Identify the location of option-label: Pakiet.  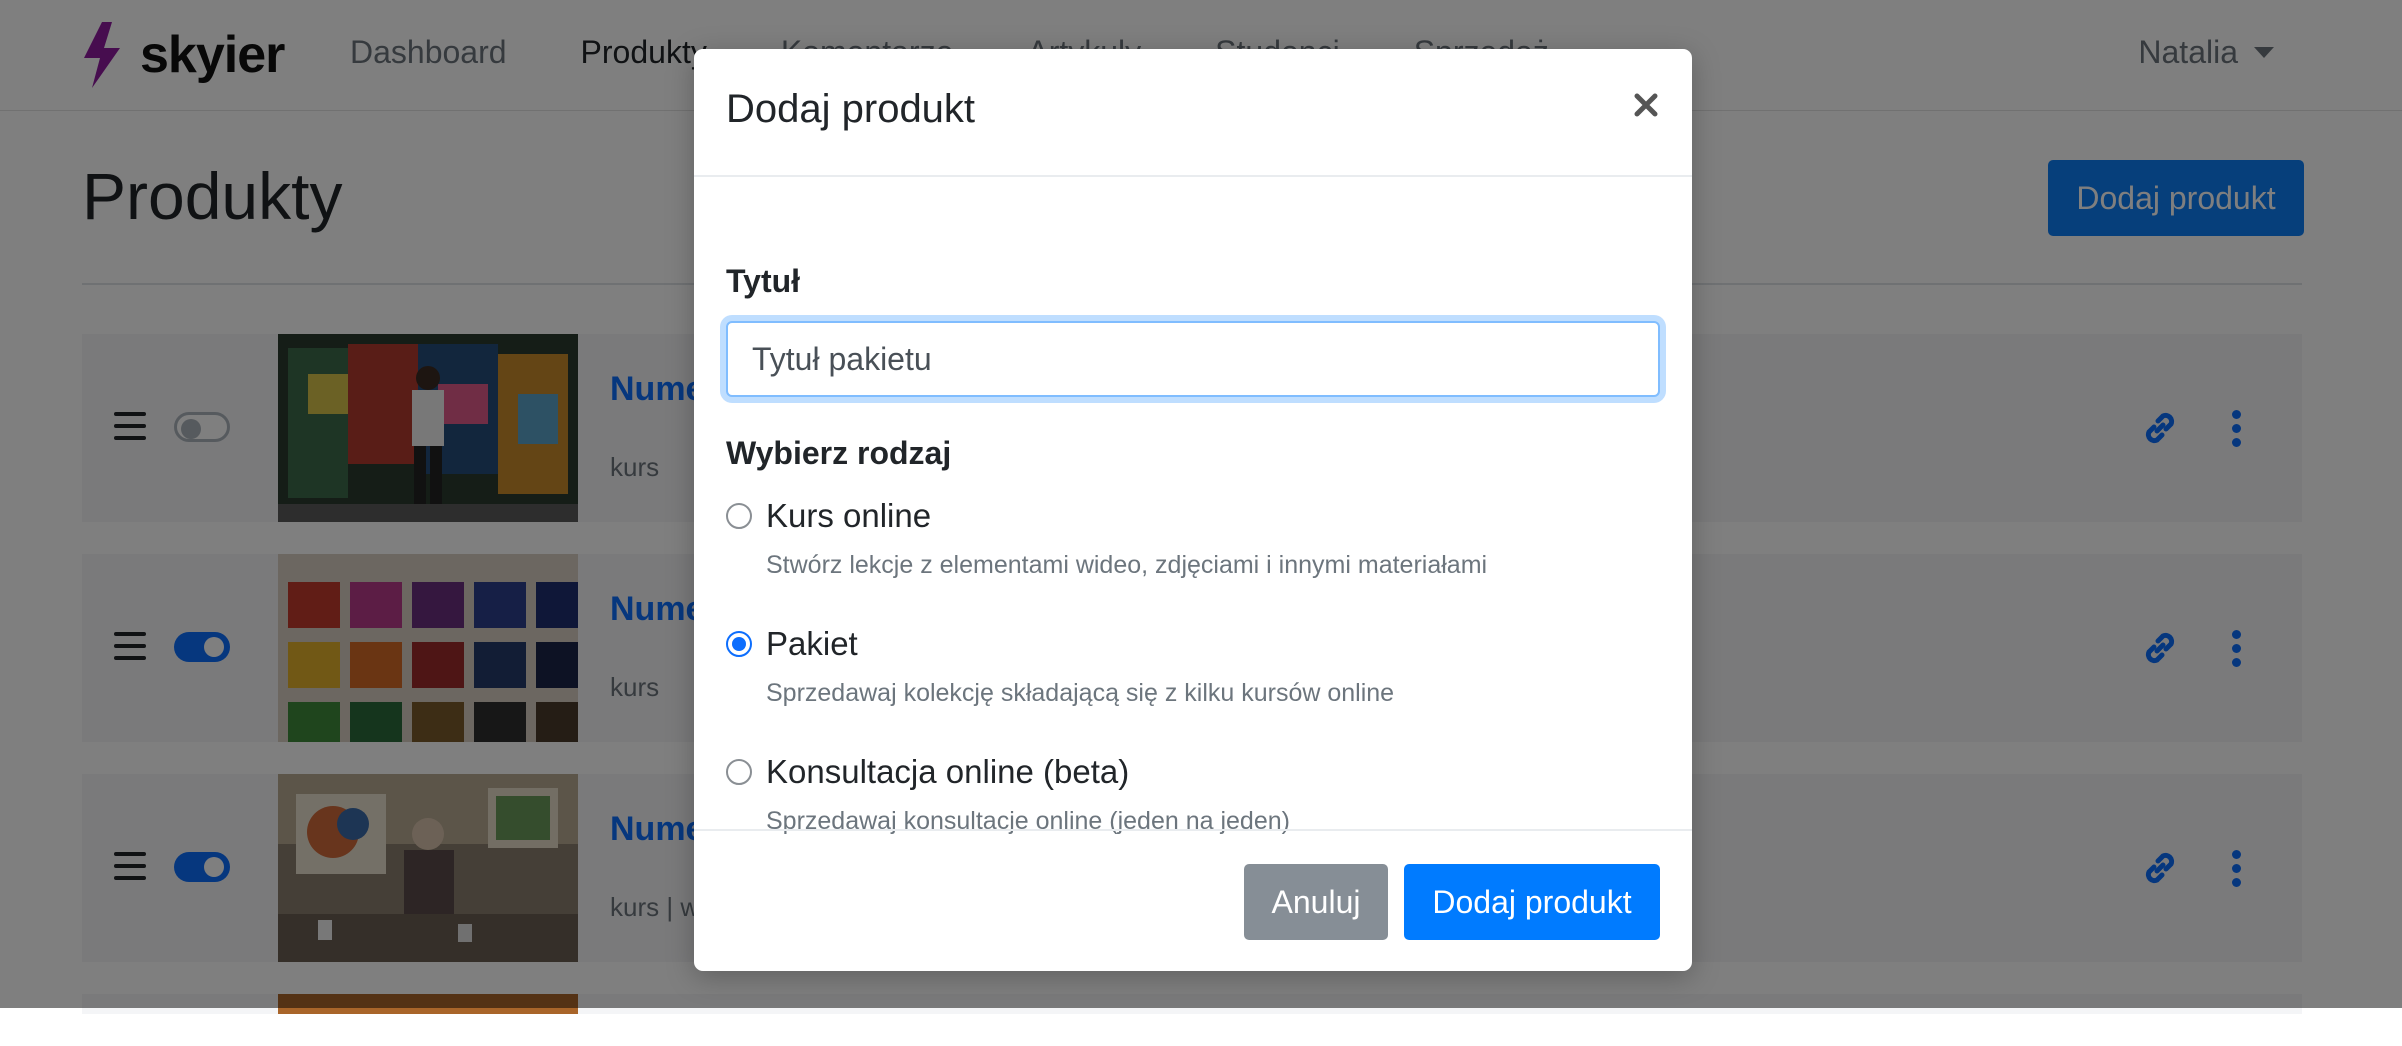
(812, 644).